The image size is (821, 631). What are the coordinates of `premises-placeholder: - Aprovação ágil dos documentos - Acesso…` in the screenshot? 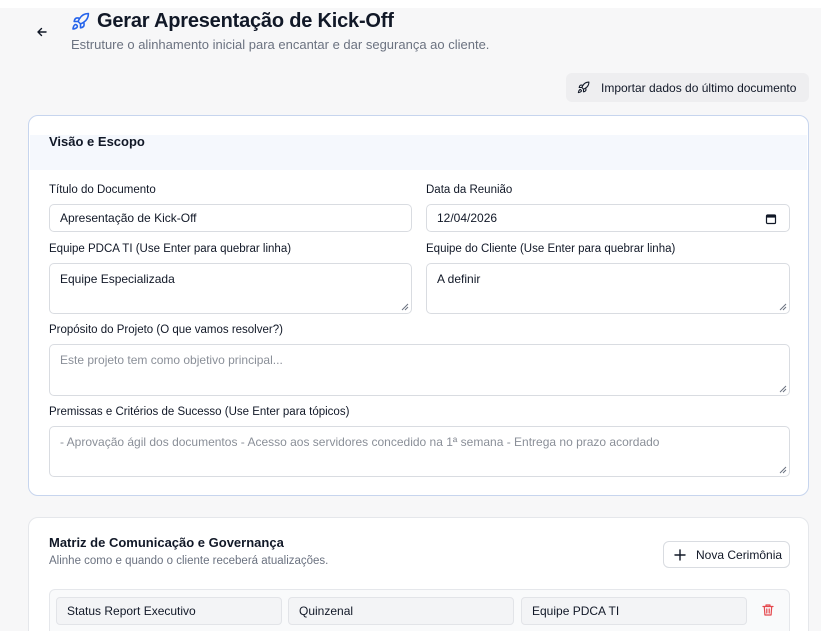 It's located at (360, 442).